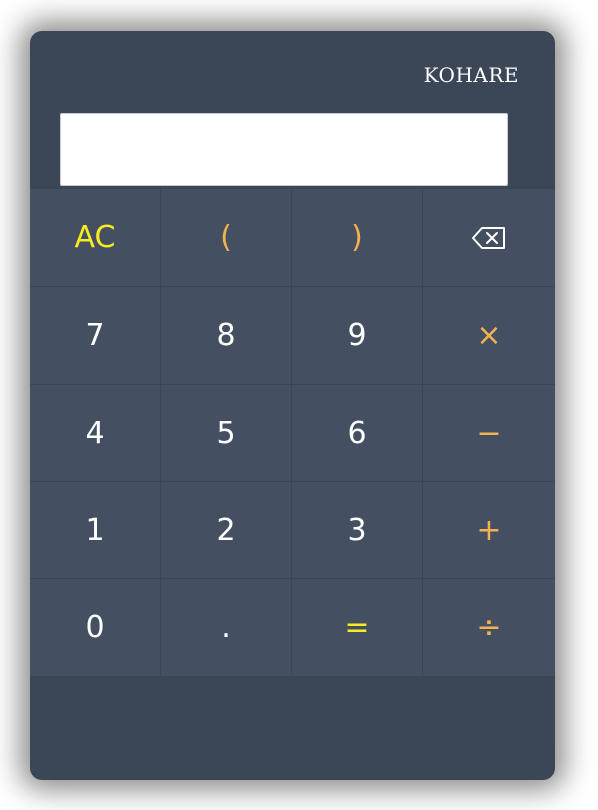  I want to click on backspace-button, so click(489, 238).